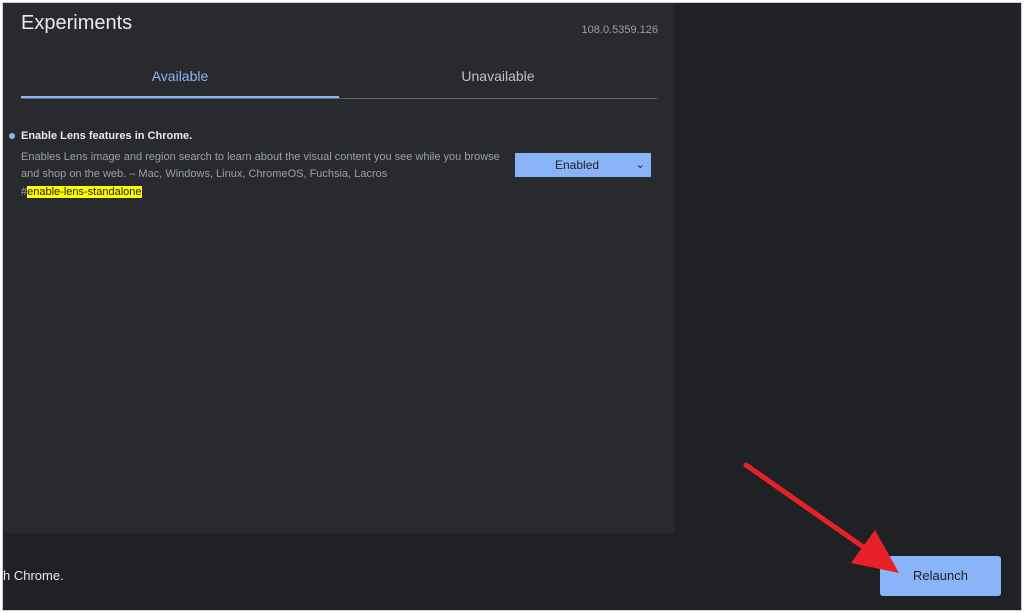 This screenshot has height=613, width=1024. What do you see at coordinates (77, 23) in the screenshot?
I see `page-title: Experiments` at bounding box center [77, 23].